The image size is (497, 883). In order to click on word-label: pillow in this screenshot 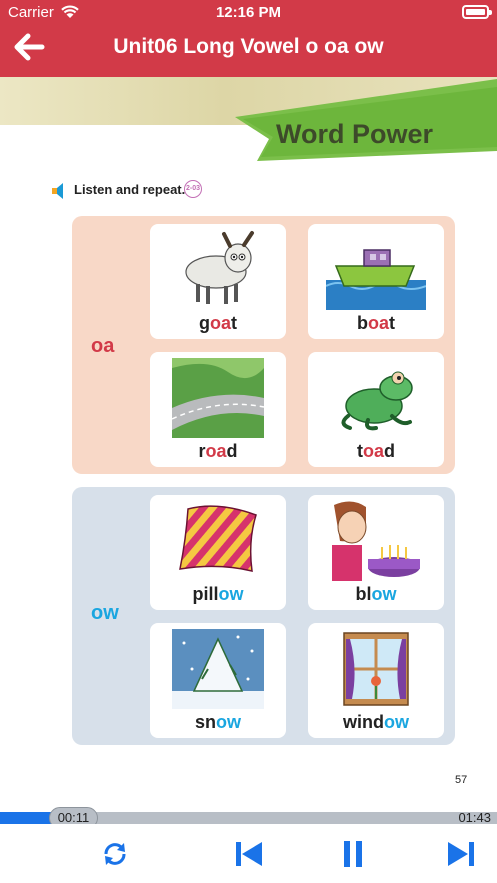, I will do `click(218, 594)`.